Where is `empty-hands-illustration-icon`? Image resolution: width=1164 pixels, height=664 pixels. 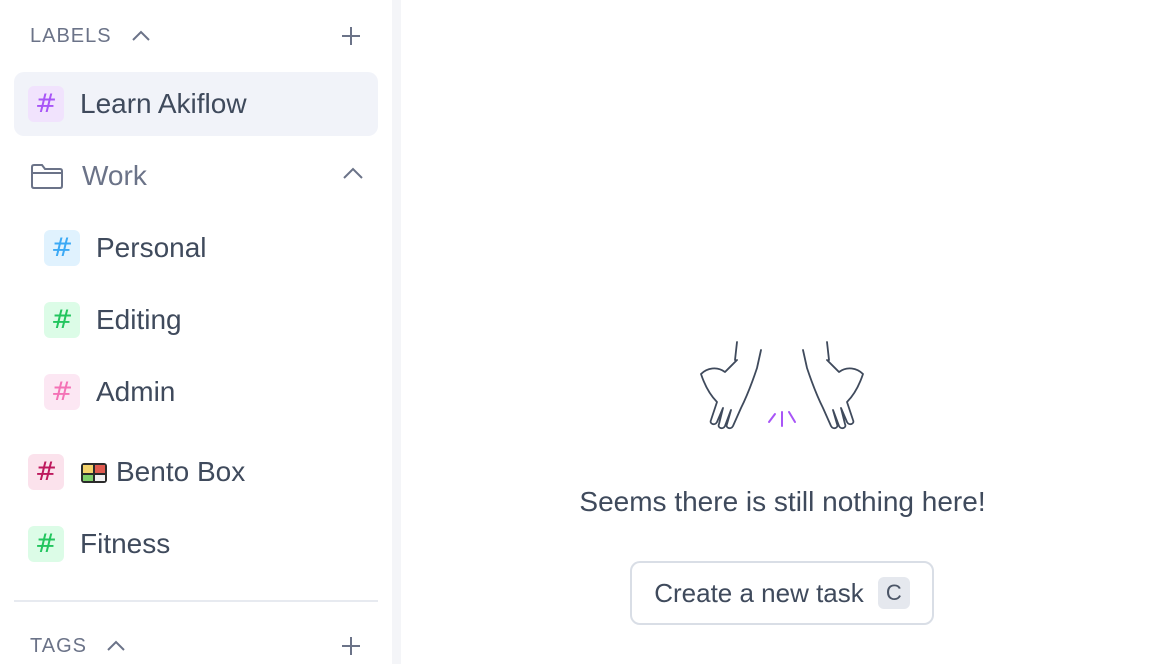
empty-hands-illustration-icon is located at coordinates (782, 386).